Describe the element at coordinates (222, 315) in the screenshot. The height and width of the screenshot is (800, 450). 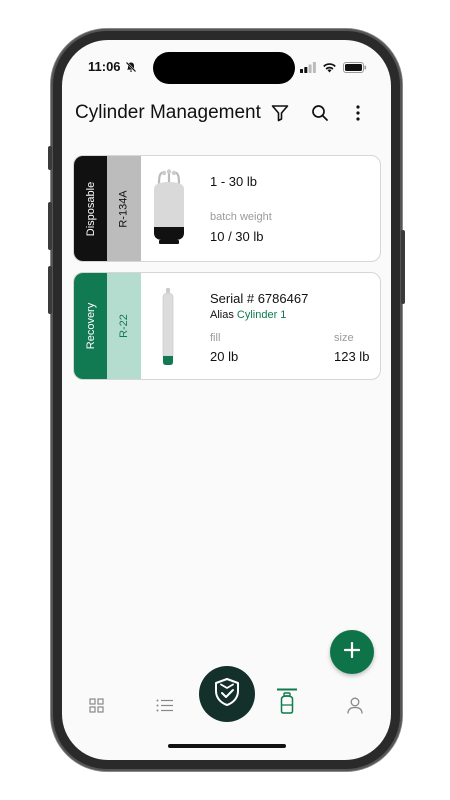
I see `alias-label: Alias` at that location.